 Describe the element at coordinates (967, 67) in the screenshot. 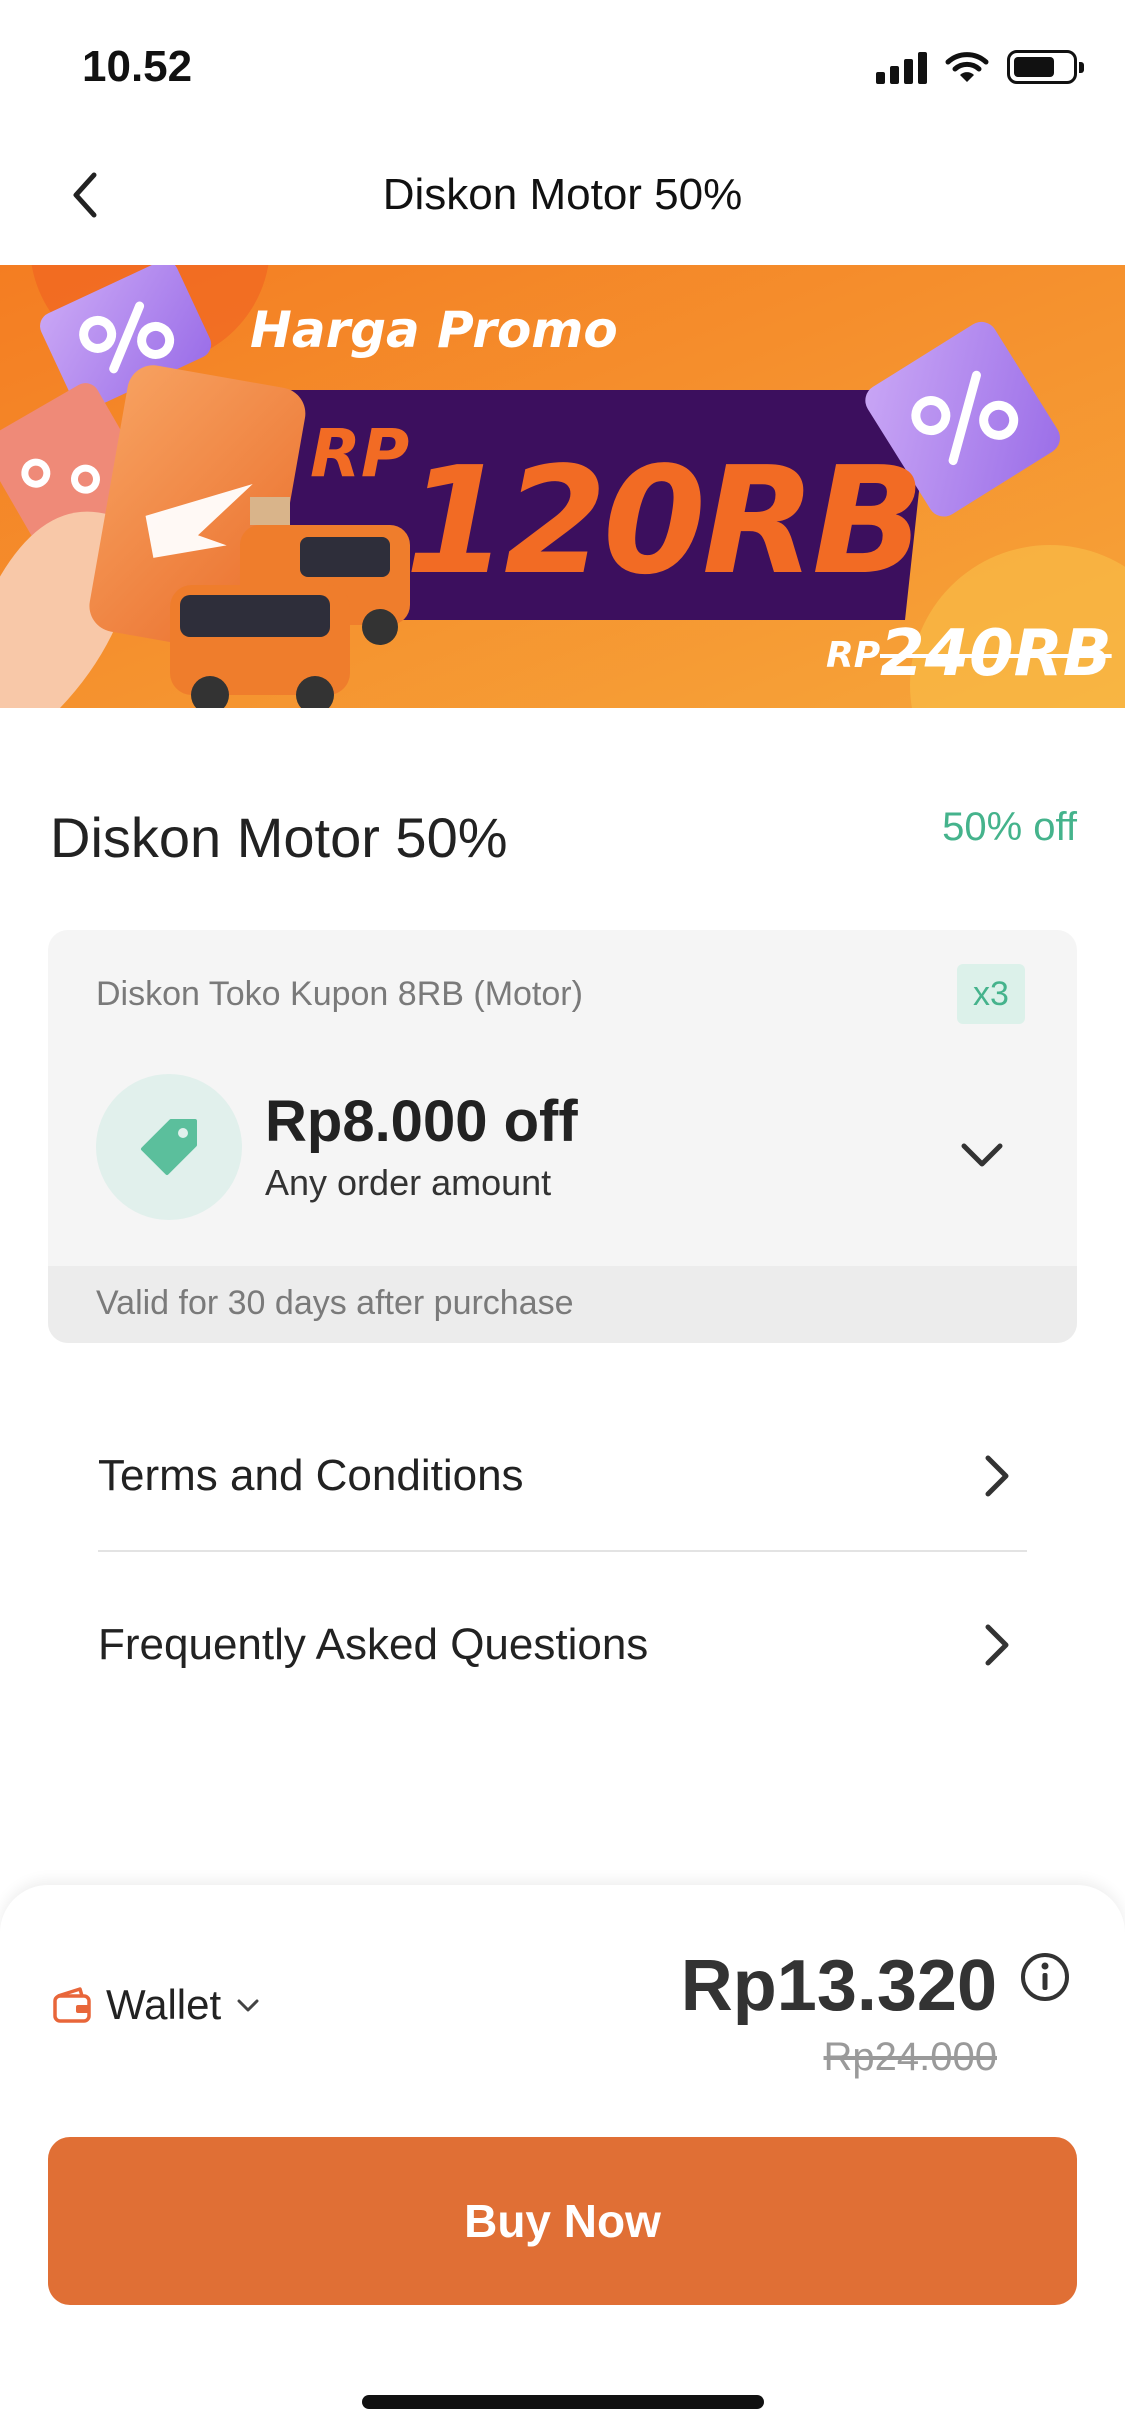

I see `wifi-icon` at that location.